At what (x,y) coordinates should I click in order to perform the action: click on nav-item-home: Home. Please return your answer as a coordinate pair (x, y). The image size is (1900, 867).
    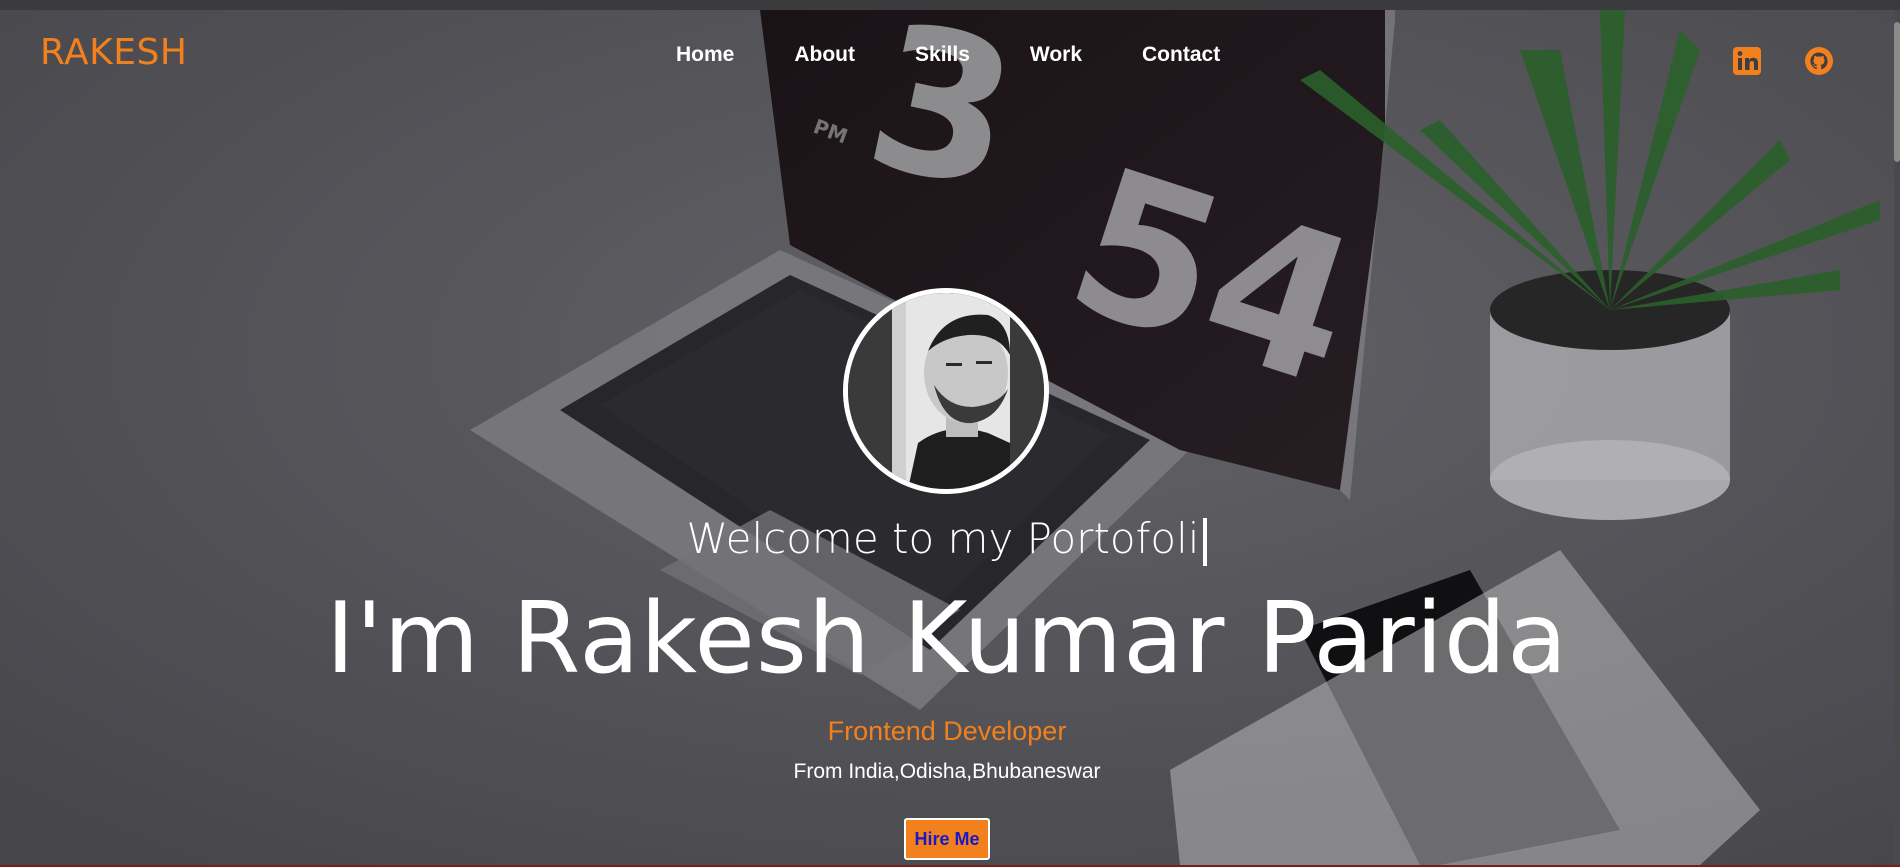
    Looking at the image, I should click on (705, 55).